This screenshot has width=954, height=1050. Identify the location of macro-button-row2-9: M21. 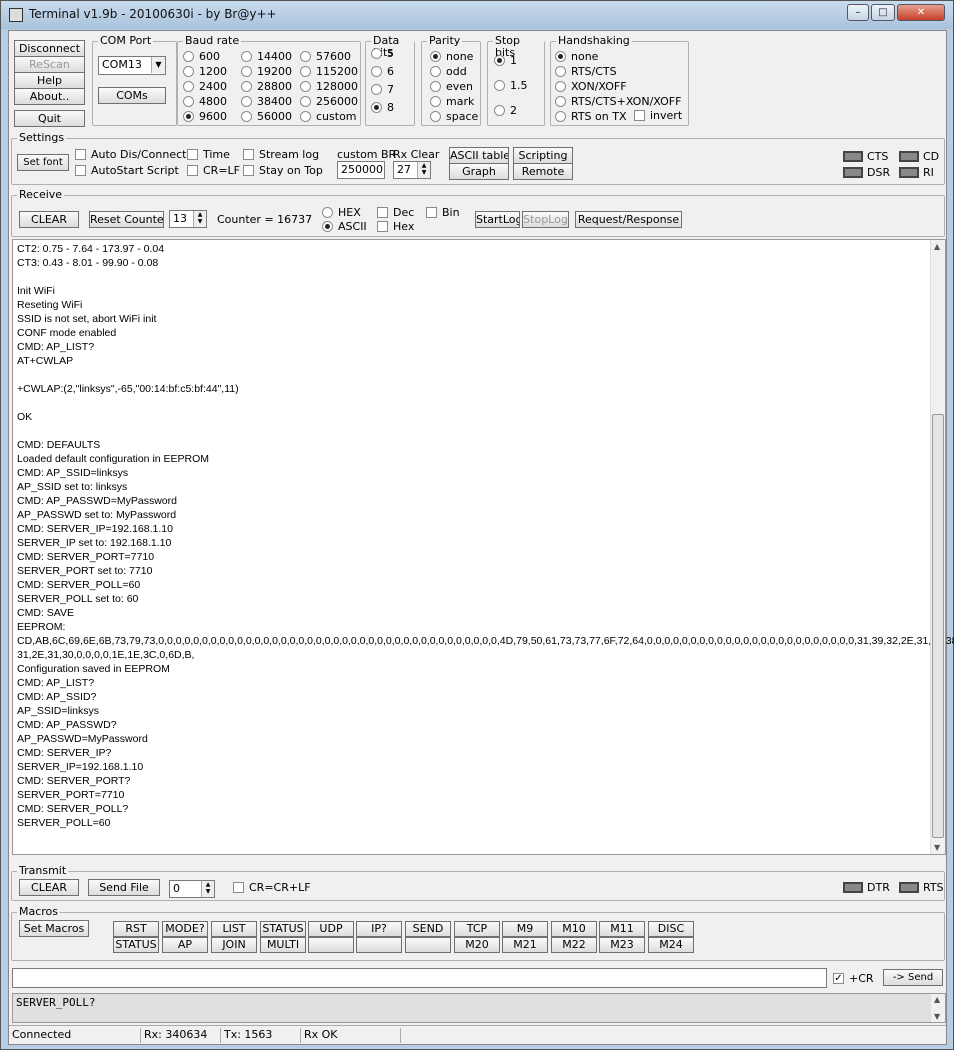
(525, 945).